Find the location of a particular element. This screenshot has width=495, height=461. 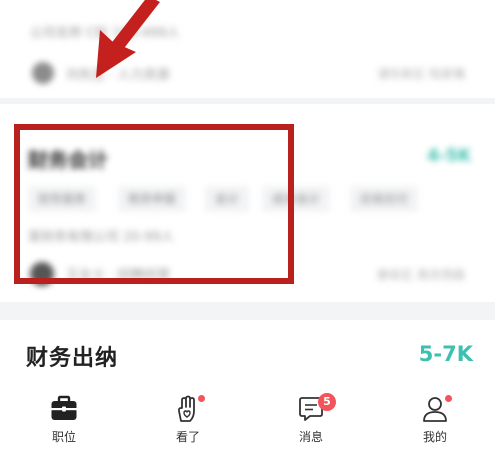

company-meta: 某财务有限公司 20-99人 is located at coordinates (101, 237).